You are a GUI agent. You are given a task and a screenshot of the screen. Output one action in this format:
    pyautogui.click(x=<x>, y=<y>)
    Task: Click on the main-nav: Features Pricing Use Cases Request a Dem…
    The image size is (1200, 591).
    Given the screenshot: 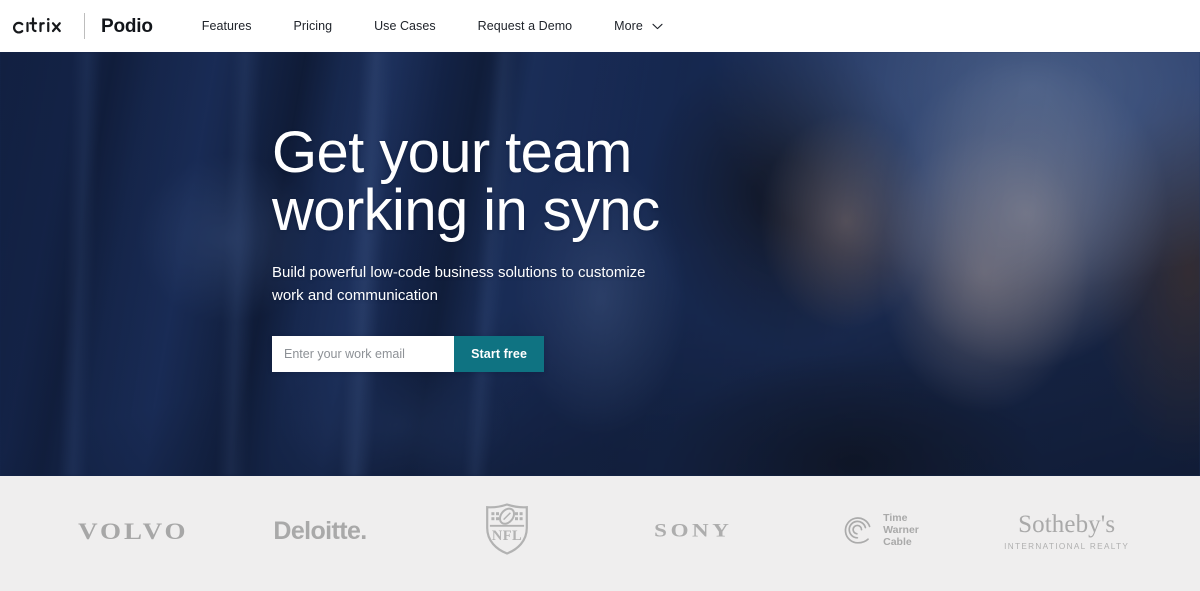 What is the action you would take?
    pyautogui.click(x=432, y=26)
    